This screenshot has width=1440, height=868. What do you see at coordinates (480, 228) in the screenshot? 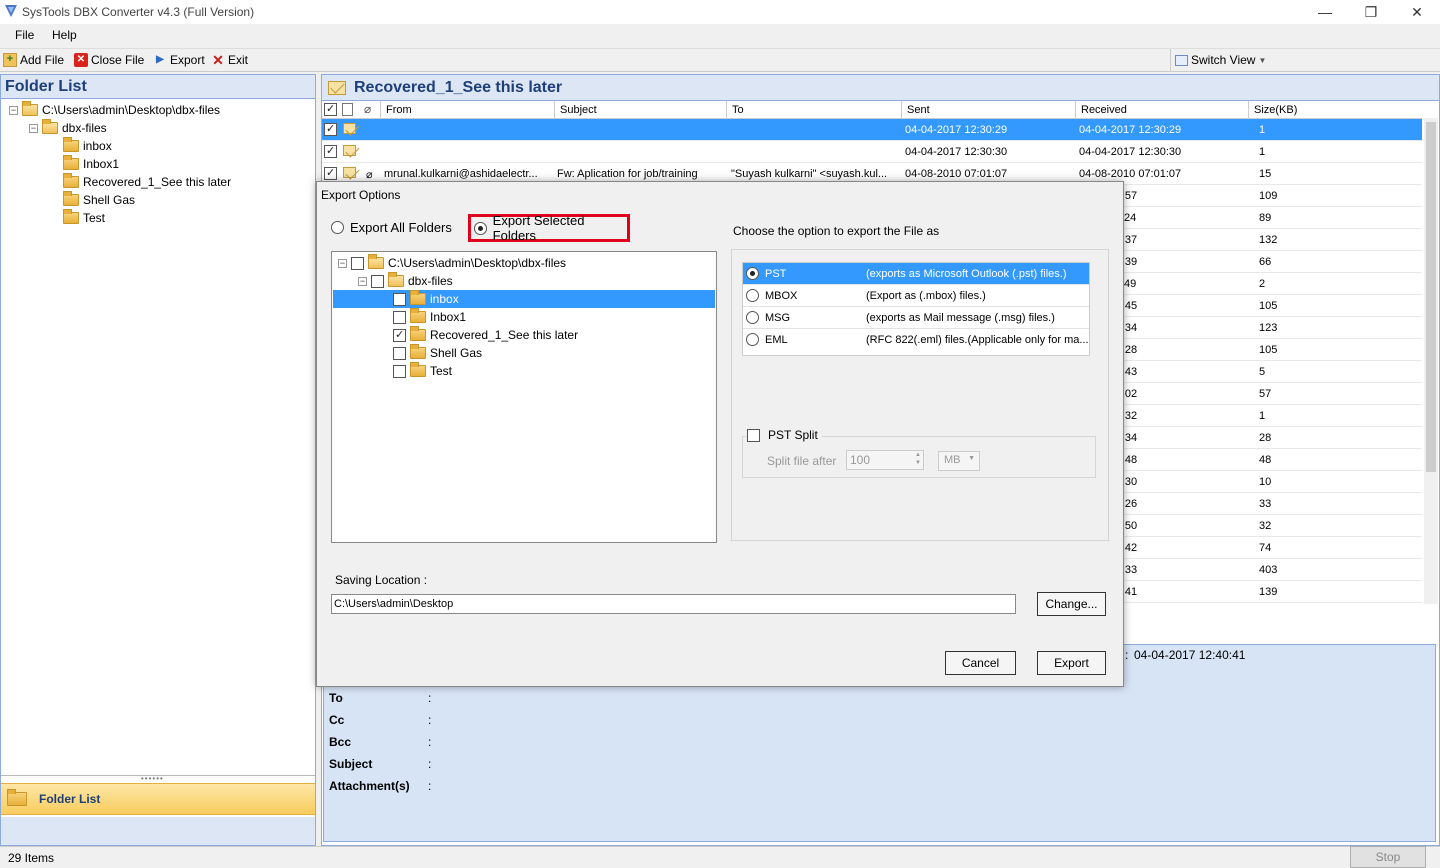
I see `export-selected-radio` at bounding box center [480, 228].